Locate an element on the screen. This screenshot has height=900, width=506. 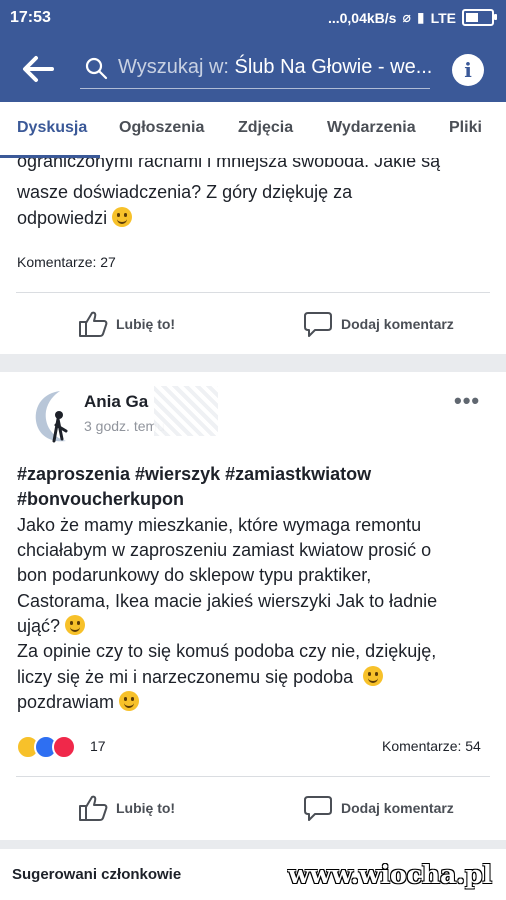
suggested-members-section: Sugerowani członkowie www.wiocha.pl is located at coordinates (253, 874).